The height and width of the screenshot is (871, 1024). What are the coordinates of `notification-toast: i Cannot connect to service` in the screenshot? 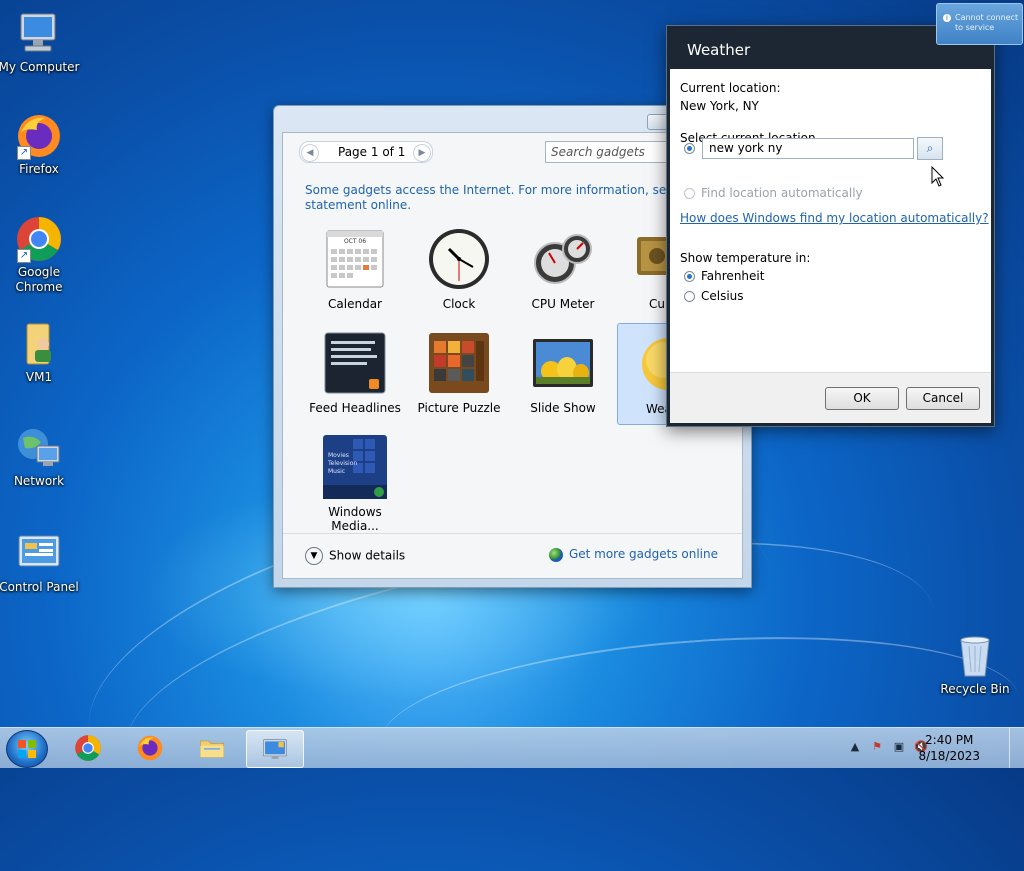 It's located at (979, 24).